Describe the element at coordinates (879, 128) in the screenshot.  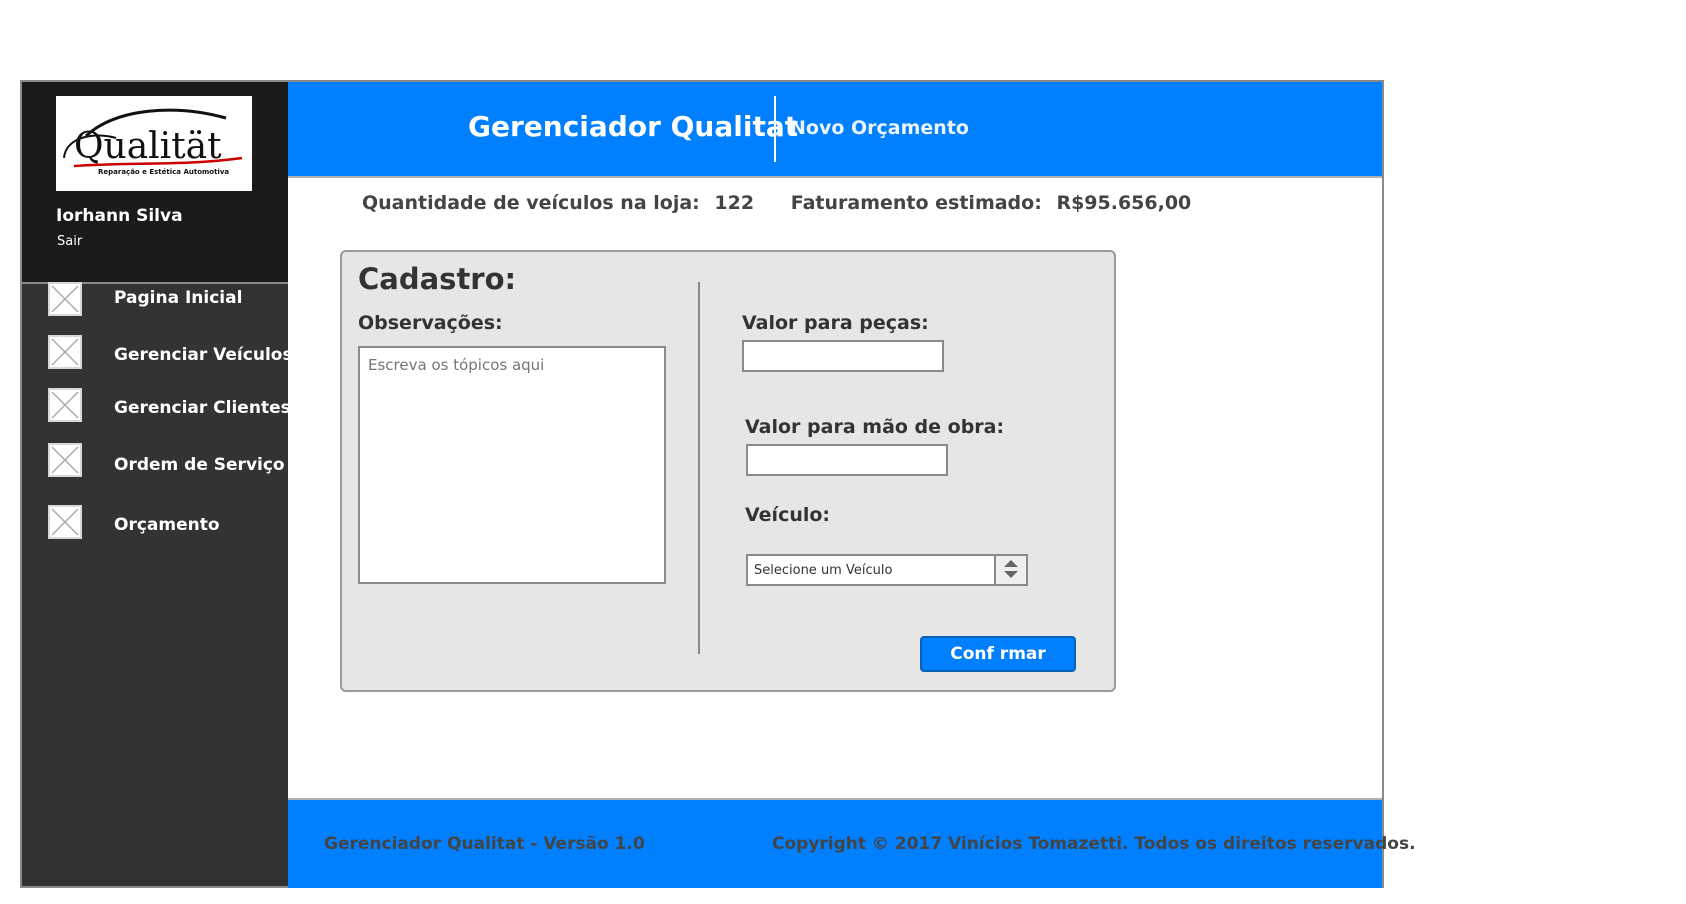
I see `page-subtitle: Novo Orçamento` at that location.